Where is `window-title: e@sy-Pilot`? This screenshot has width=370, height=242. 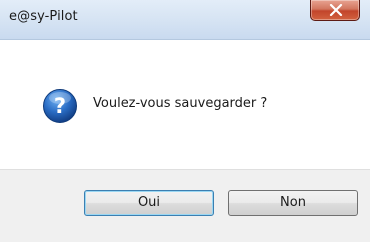 window-title: e@sy-Pilot is located at coordinates (43, 16).